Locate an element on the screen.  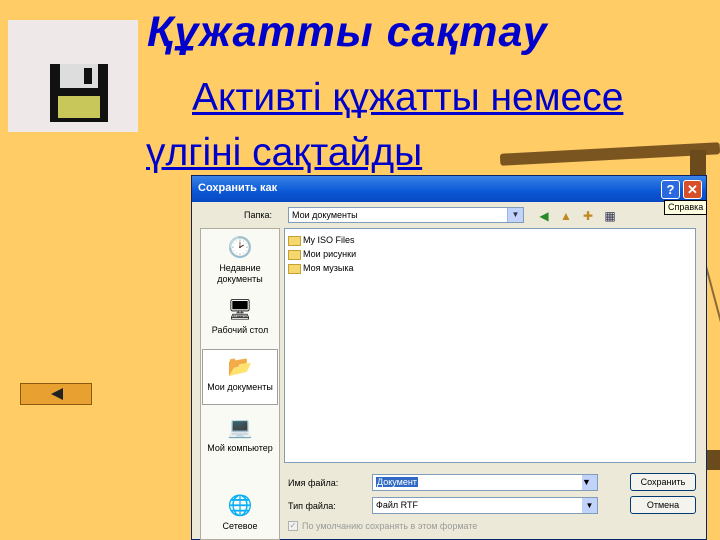
back-button is located at coordinates (56, 394).